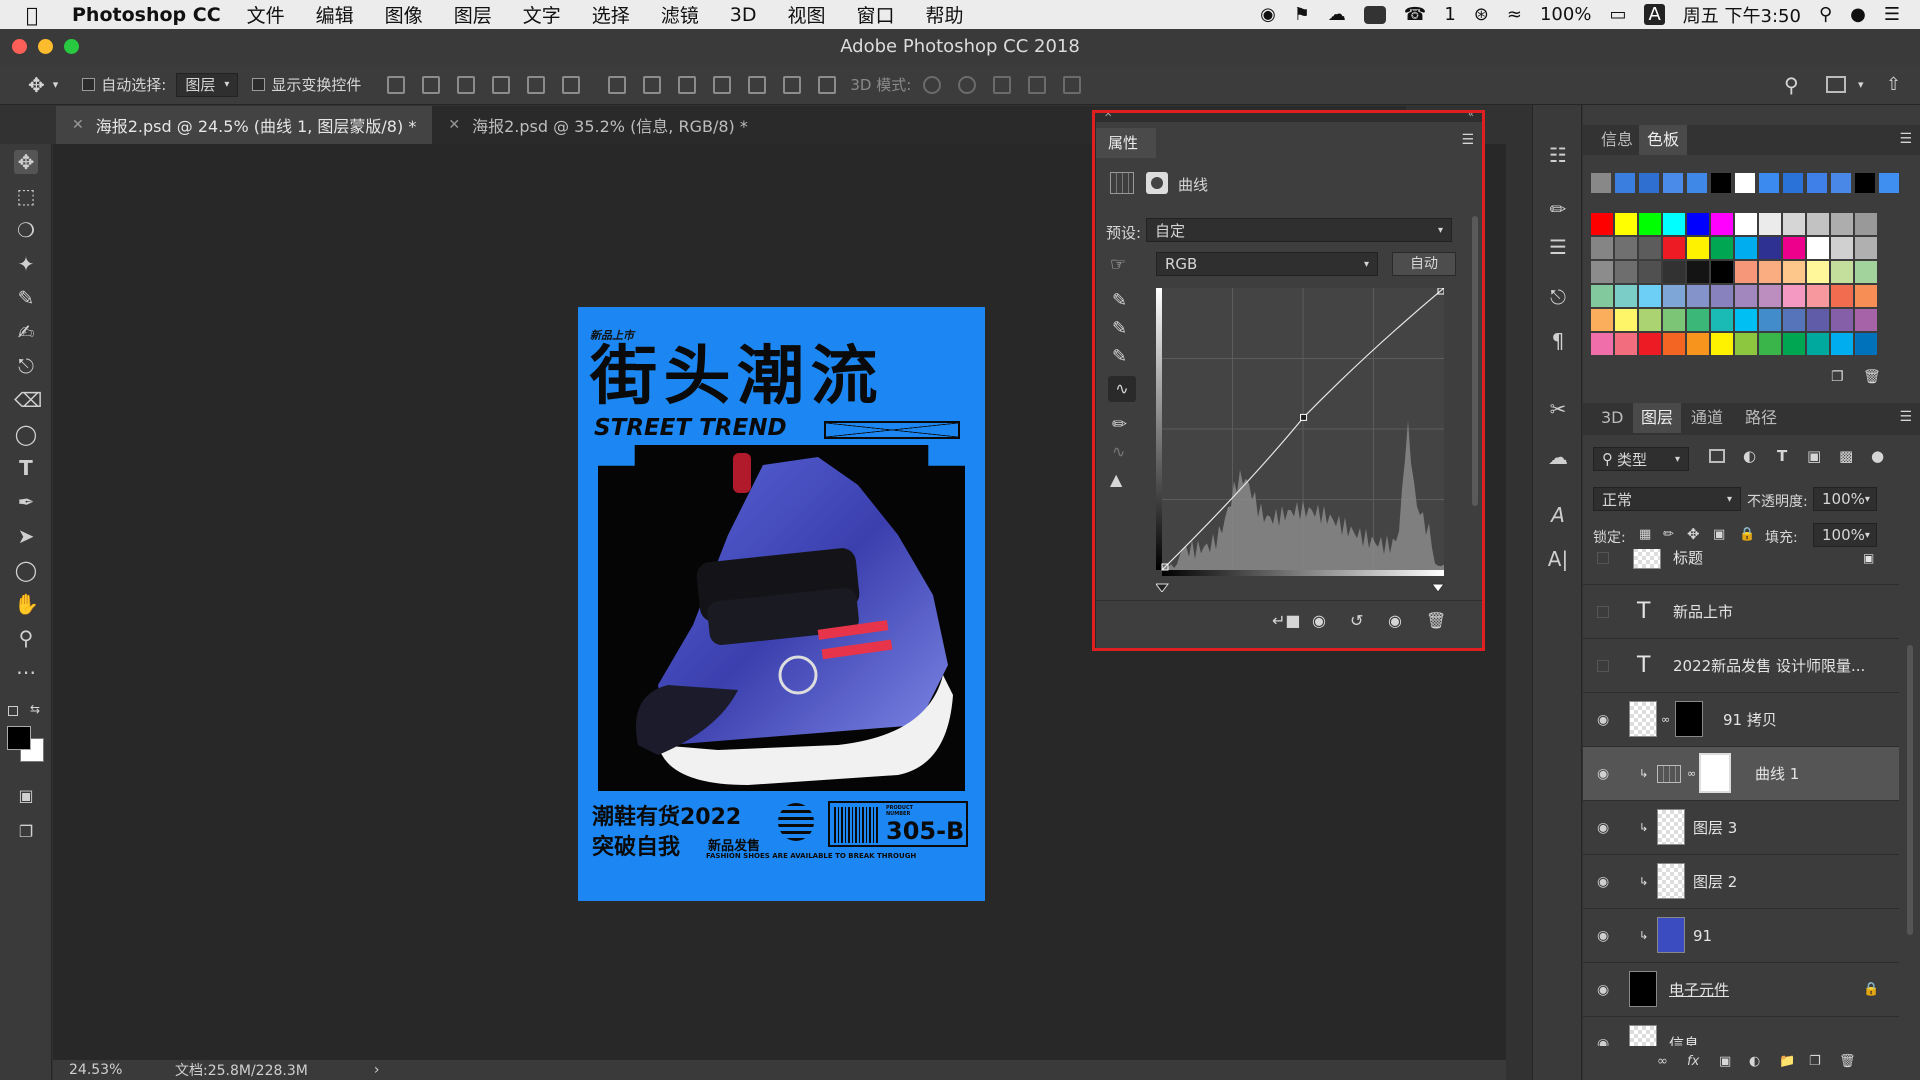  I want to click on link-layers-icon: ∞, so click(1662, 1061).